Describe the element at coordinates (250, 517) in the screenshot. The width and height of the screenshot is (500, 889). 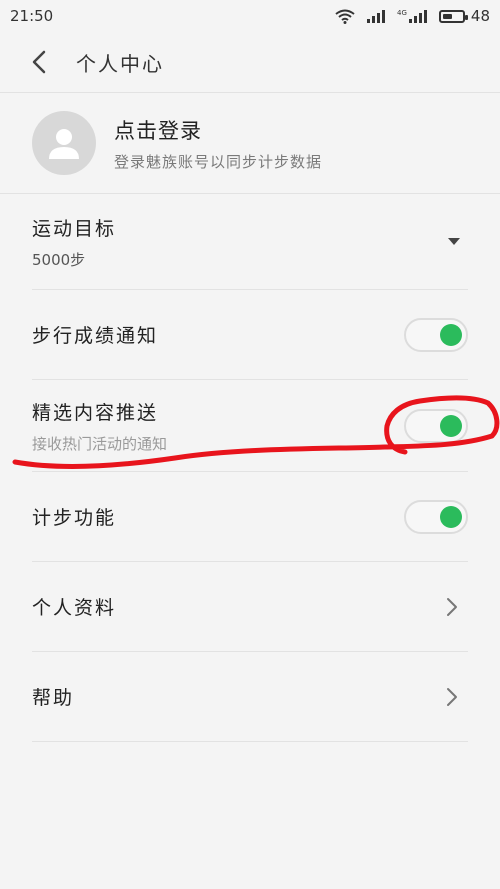
I see `step-count-row: 计步功能` at that location.